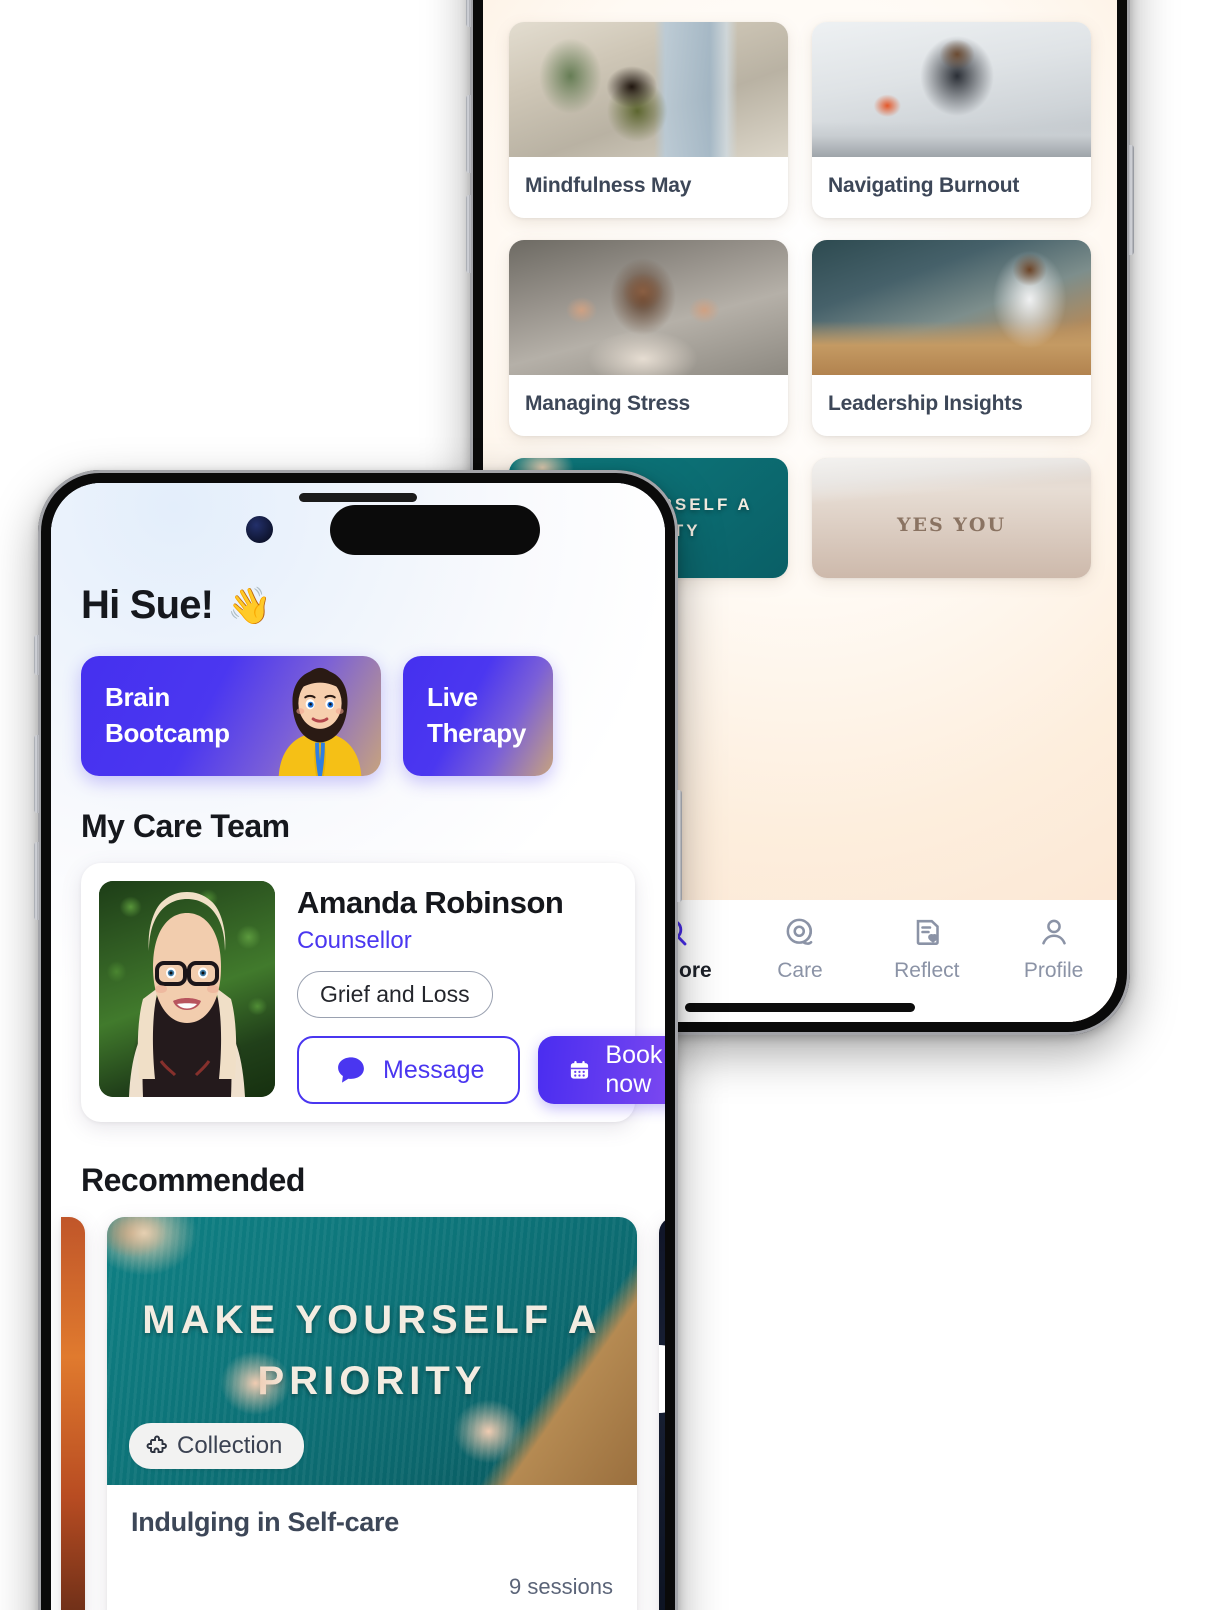 The height and width of the screenshot is (1610, 1224). I want to click on card-thumbnail: MAKE YOURSELF A PRIORITY Collection, so click(372, 1351).